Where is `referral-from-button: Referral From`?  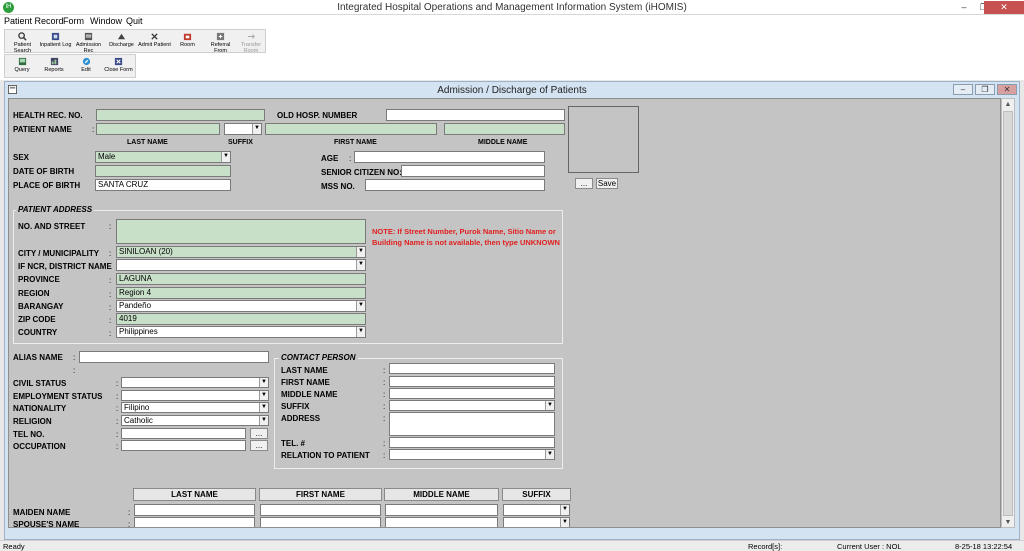
referral-from-button: Referral From is located at coordinates (220, 42).